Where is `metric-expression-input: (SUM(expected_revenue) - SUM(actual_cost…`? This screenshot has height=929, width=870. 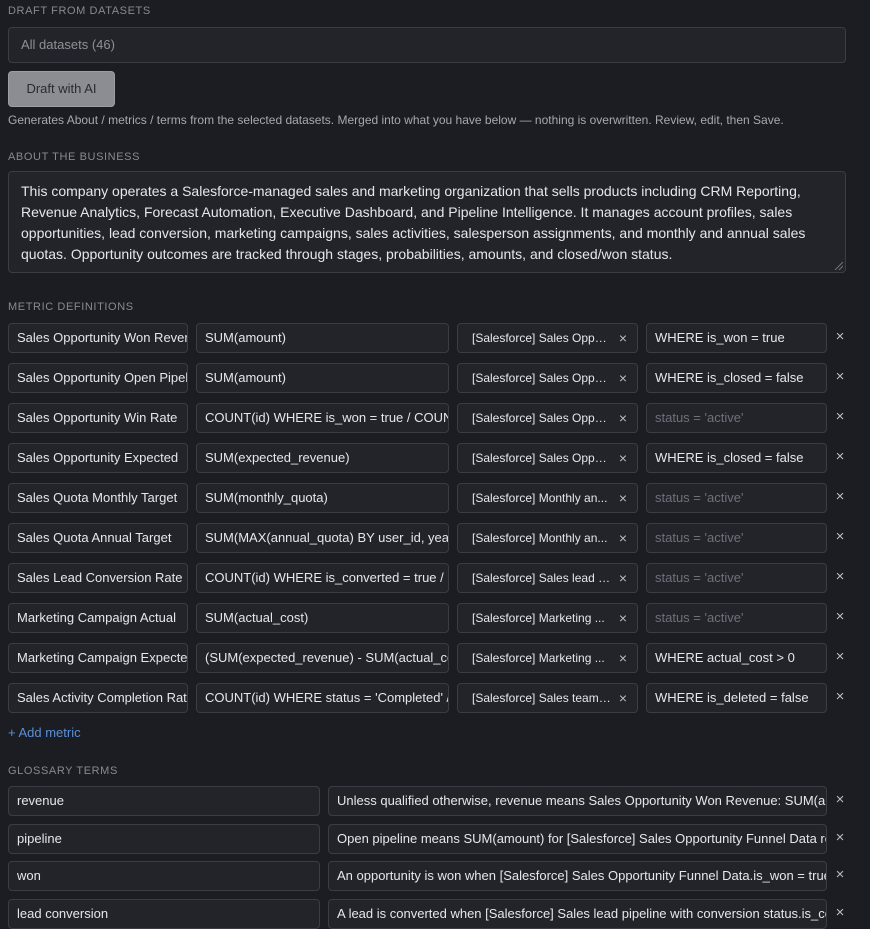
metric-expression-input: (SUM(expected_revenue) - SUM(actual_cost… is located at coordinates (322, 658).